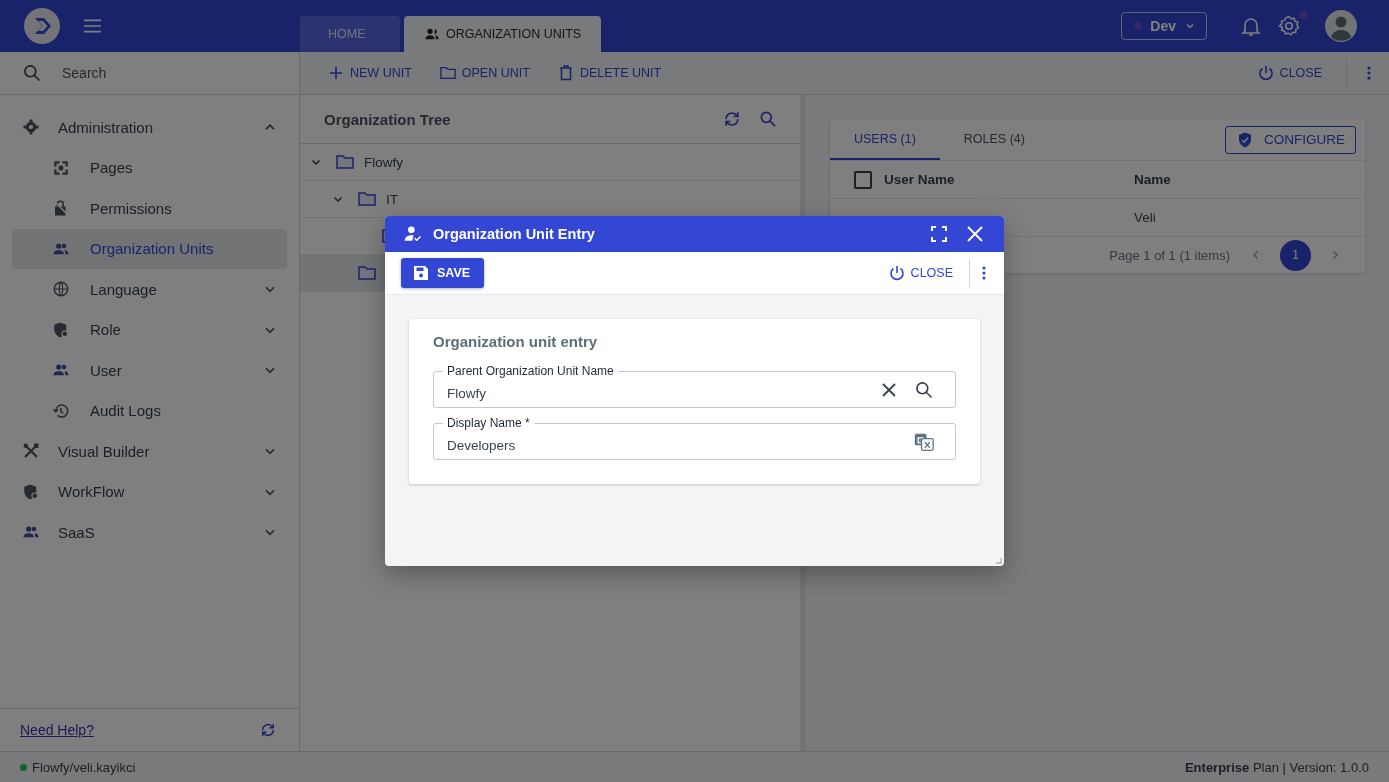  Describe the element at coordinates (609, 73) in the screenshot. I see `toolbar-button: DELETE UNIT` at that location.